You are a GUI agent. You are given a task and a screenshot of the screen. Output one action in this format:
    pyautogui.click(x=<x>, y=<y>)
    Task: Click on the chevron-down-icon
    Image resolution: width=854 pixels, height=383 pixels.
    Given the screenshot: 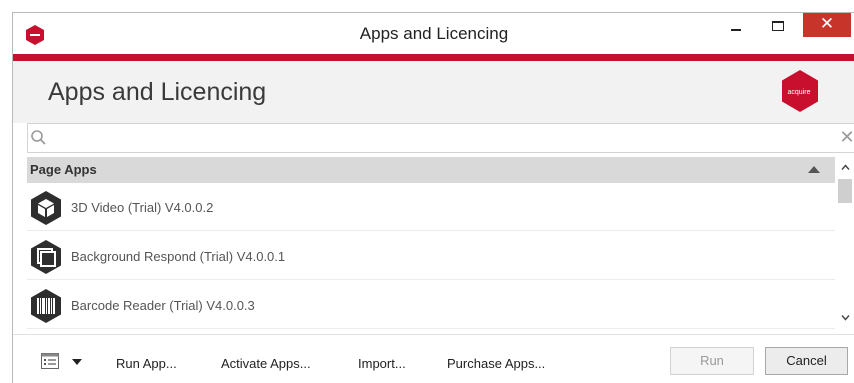 What is the action you would take?
    pyautogui.click(x=77, y=362)
    